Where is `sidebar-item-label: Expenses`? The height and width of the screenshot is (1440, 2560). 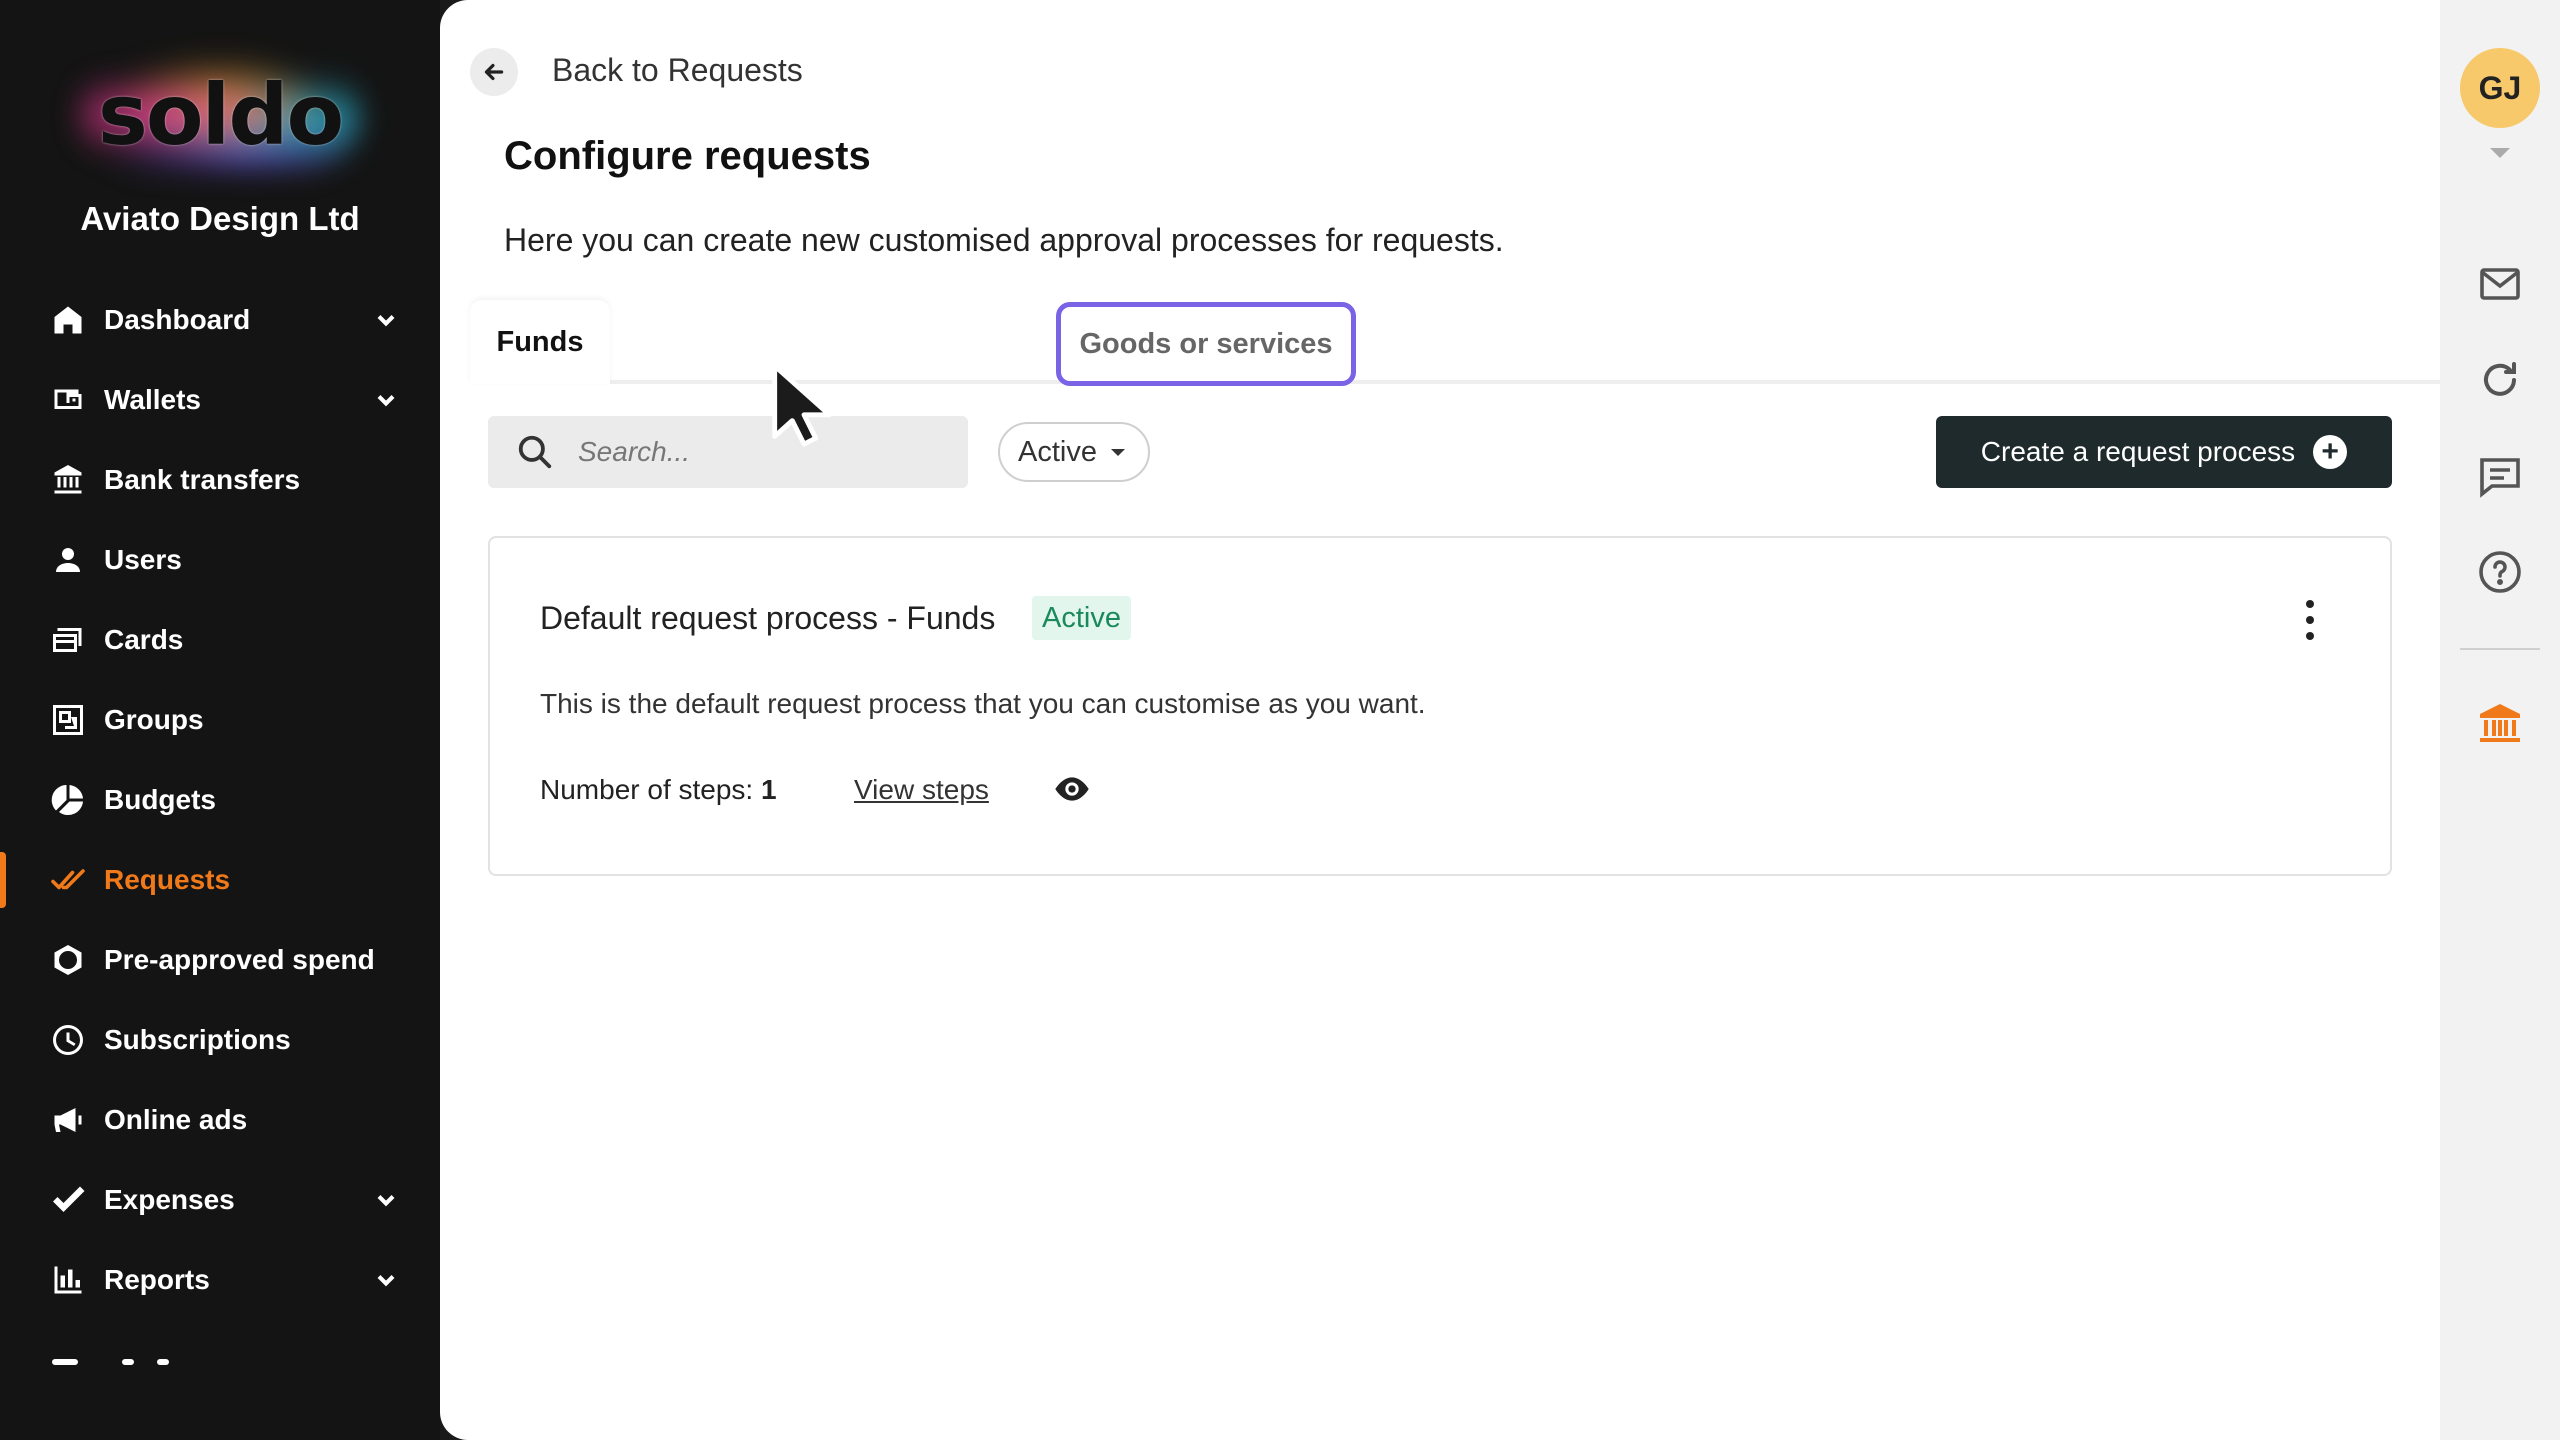
sidebar-item-label: Expenses is located at coordinates (169, 1199).